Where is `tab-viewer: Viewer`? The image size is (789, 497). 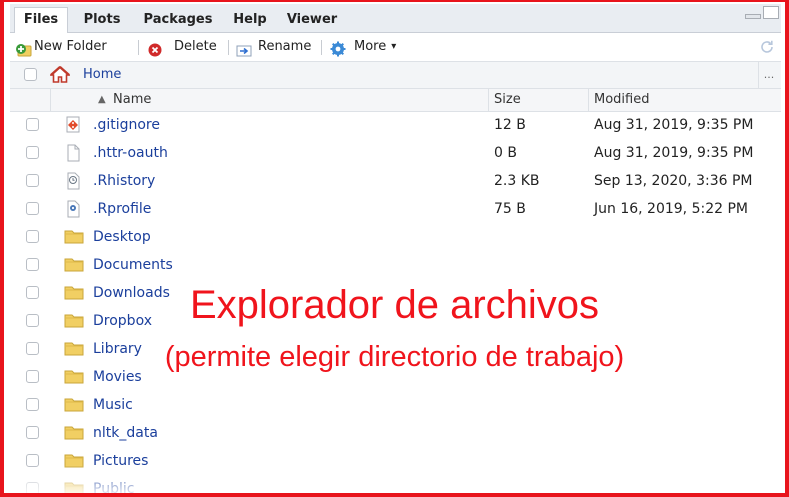 tab-viewer: Viewer is located at coordinates (312, 20).